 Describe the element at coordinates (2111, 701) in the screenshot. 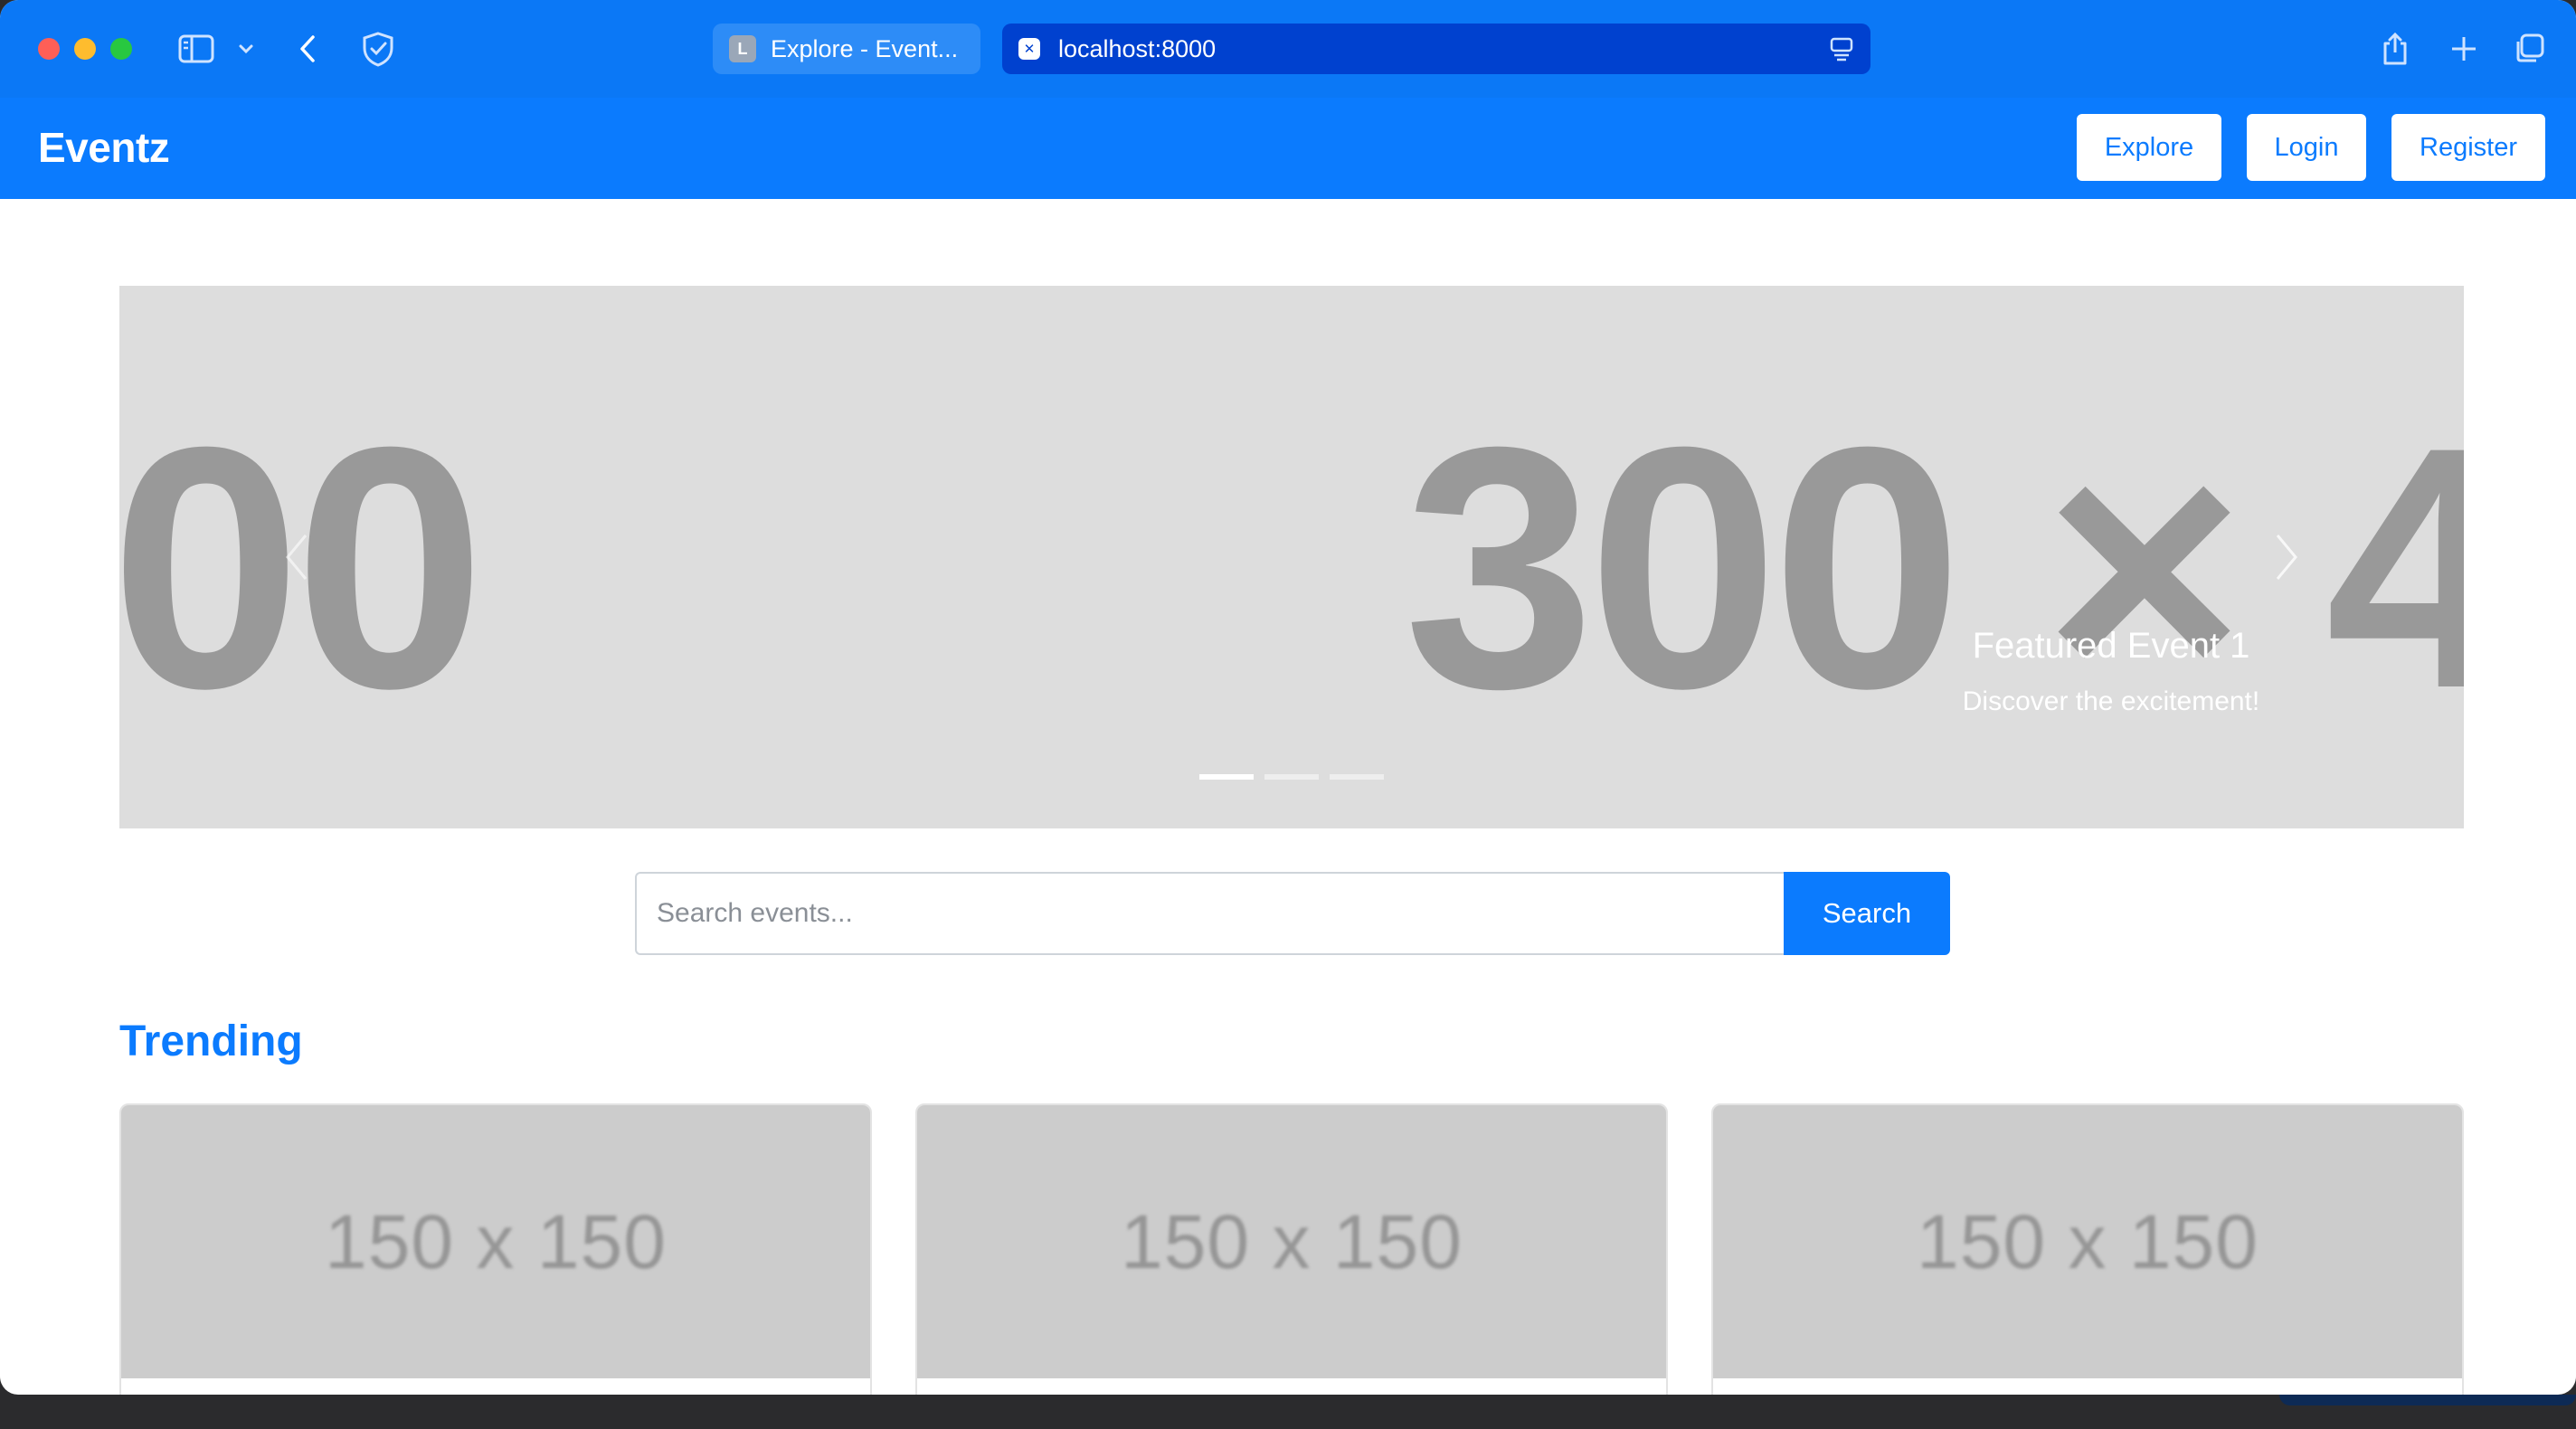

I see `carousel-caption-text: Discover the excitement!` at that location.